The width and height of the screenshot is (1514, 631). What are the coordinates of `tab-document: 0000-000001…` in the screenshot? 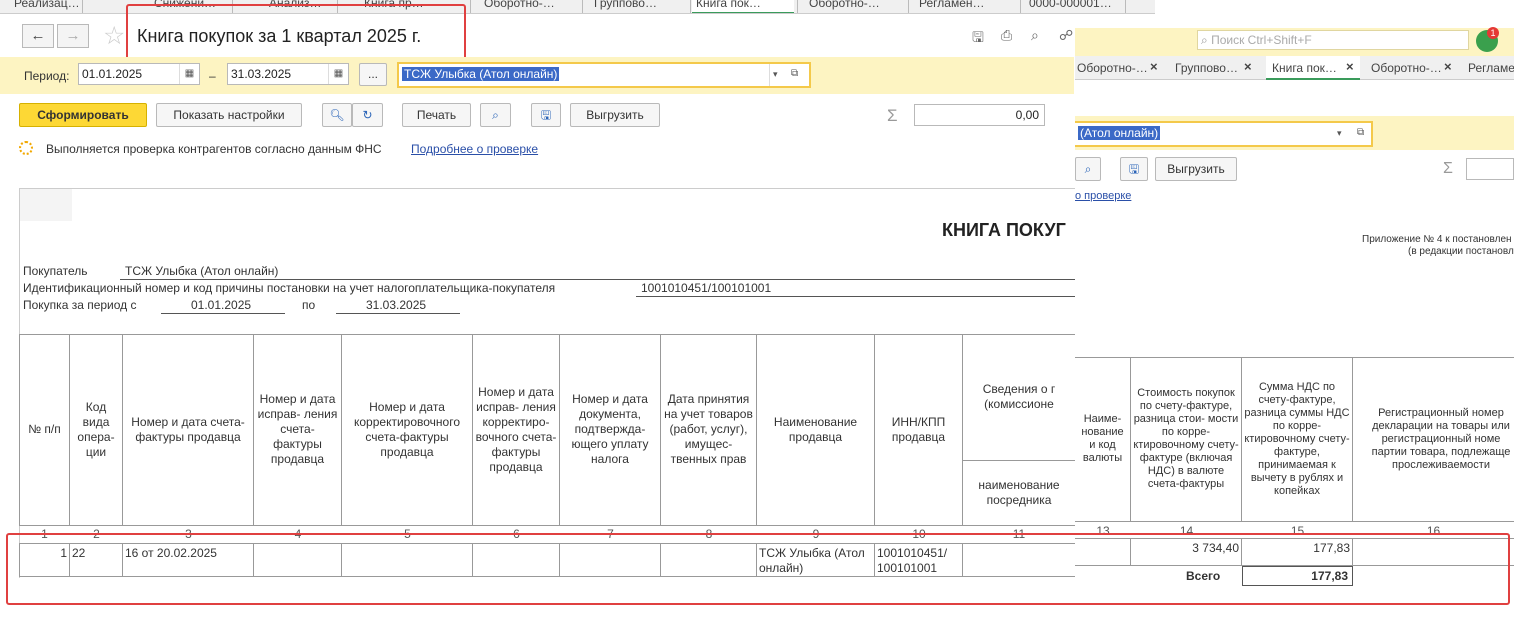 It's located at (1072, 6).